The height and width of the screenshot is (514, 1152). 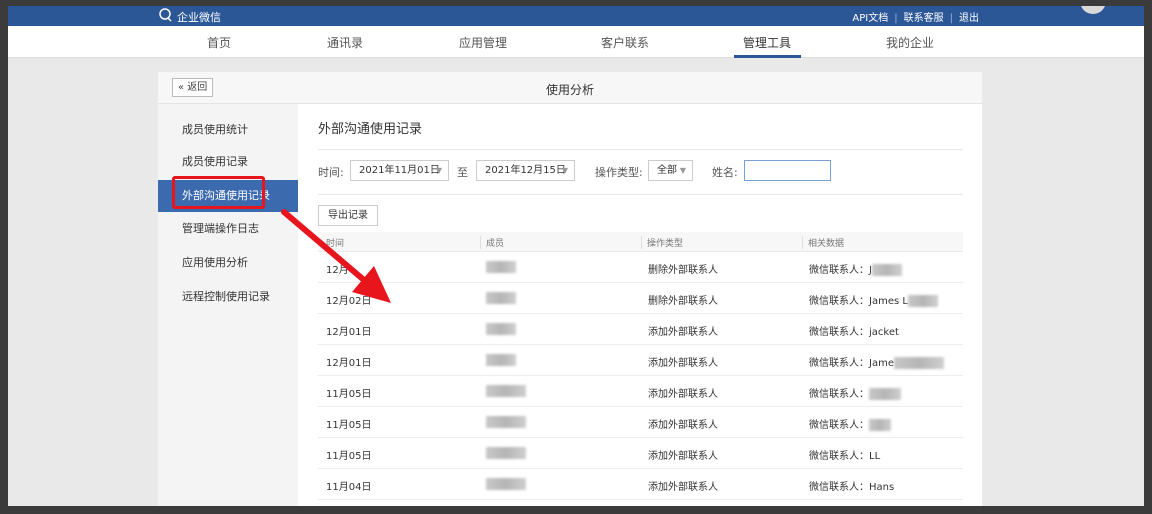 What do you see at coordinates (667, 170) in the screenshot?
I see `op-type-value: 全部` at bounding box center [667, 170].